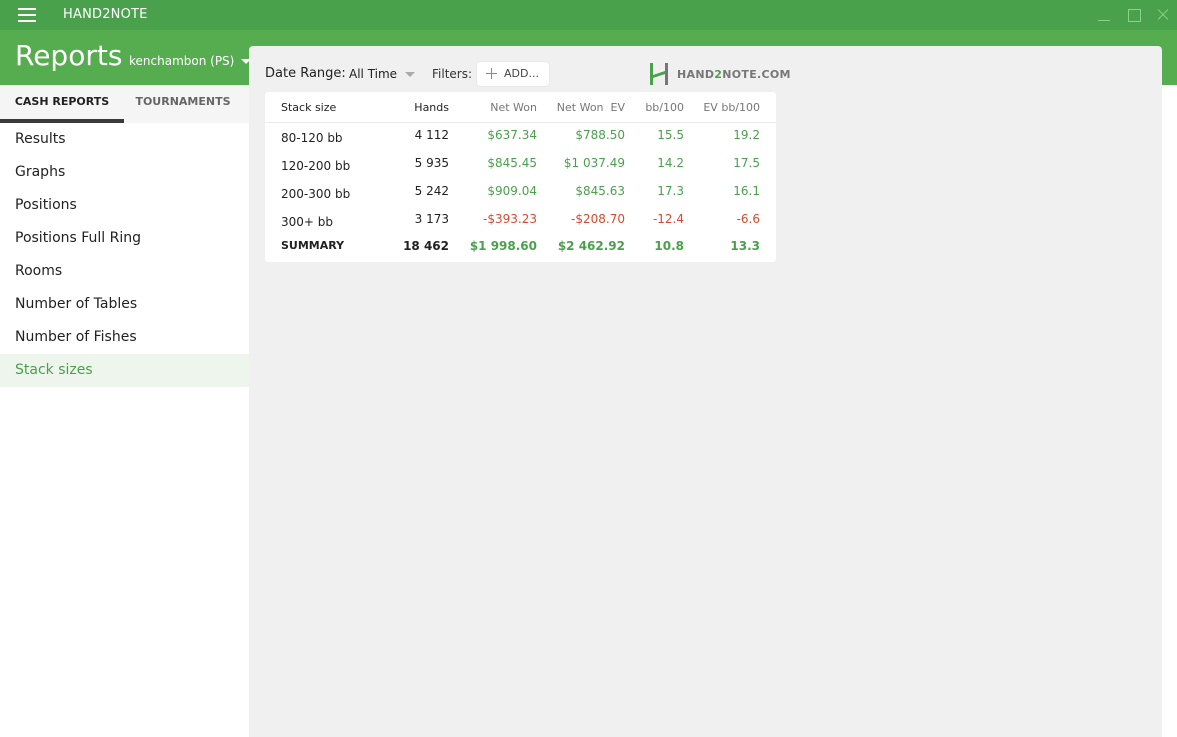 Image resolution: width=1177 pixels, height=737 pixels. Describe the element at coordinates (431, 191) in the screenshot. I see `hands-cell: 5 242` at that location.